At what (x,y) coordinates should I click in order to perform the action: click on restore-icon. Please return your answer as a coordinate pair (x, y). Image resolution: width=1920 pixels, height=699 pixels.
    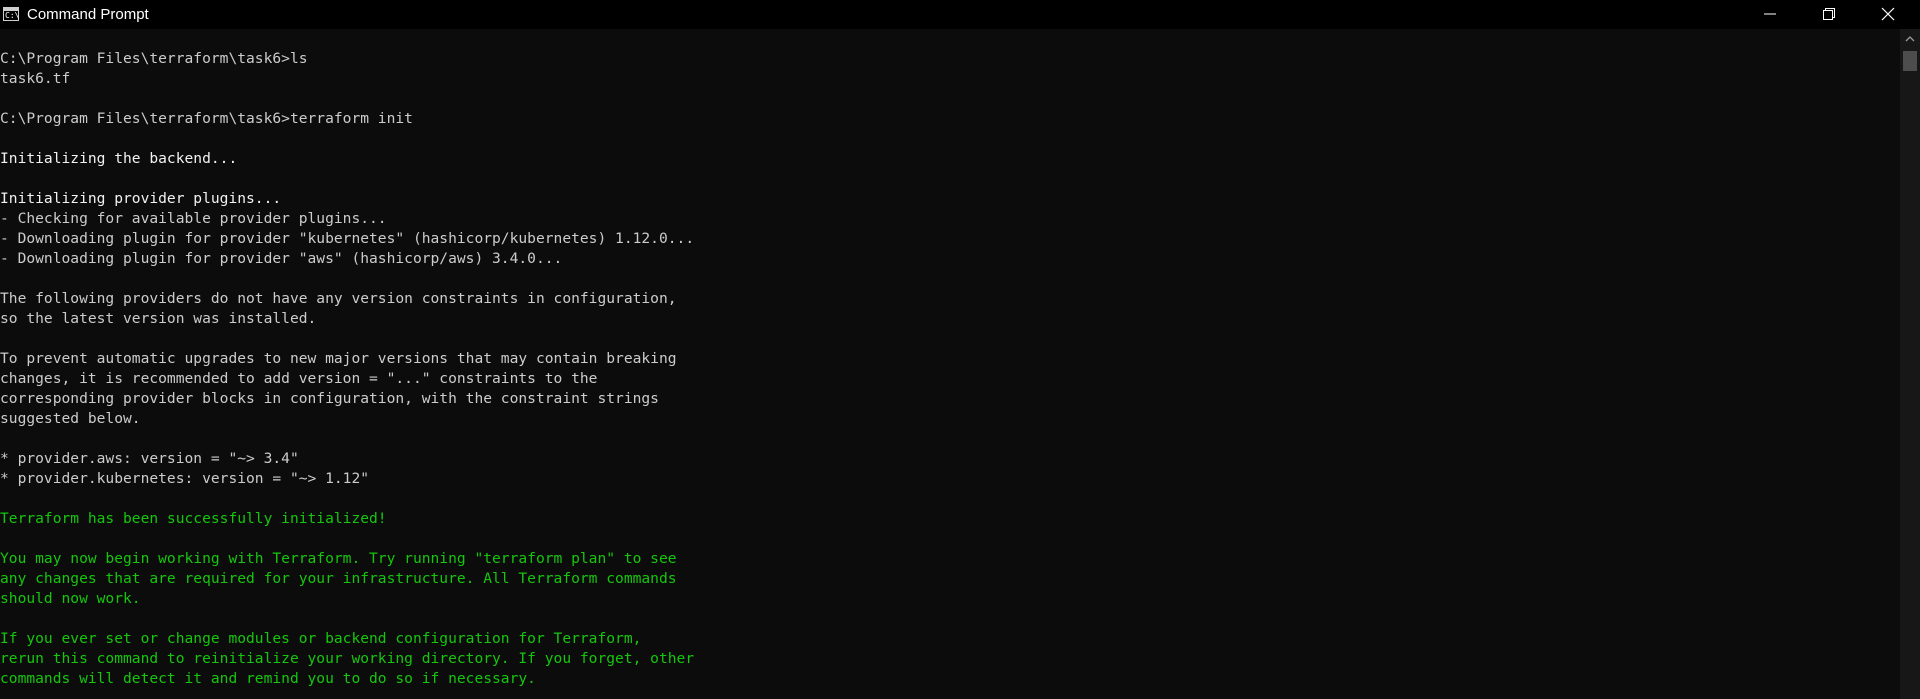
    Looking at the image, I should click on (1829, 14).